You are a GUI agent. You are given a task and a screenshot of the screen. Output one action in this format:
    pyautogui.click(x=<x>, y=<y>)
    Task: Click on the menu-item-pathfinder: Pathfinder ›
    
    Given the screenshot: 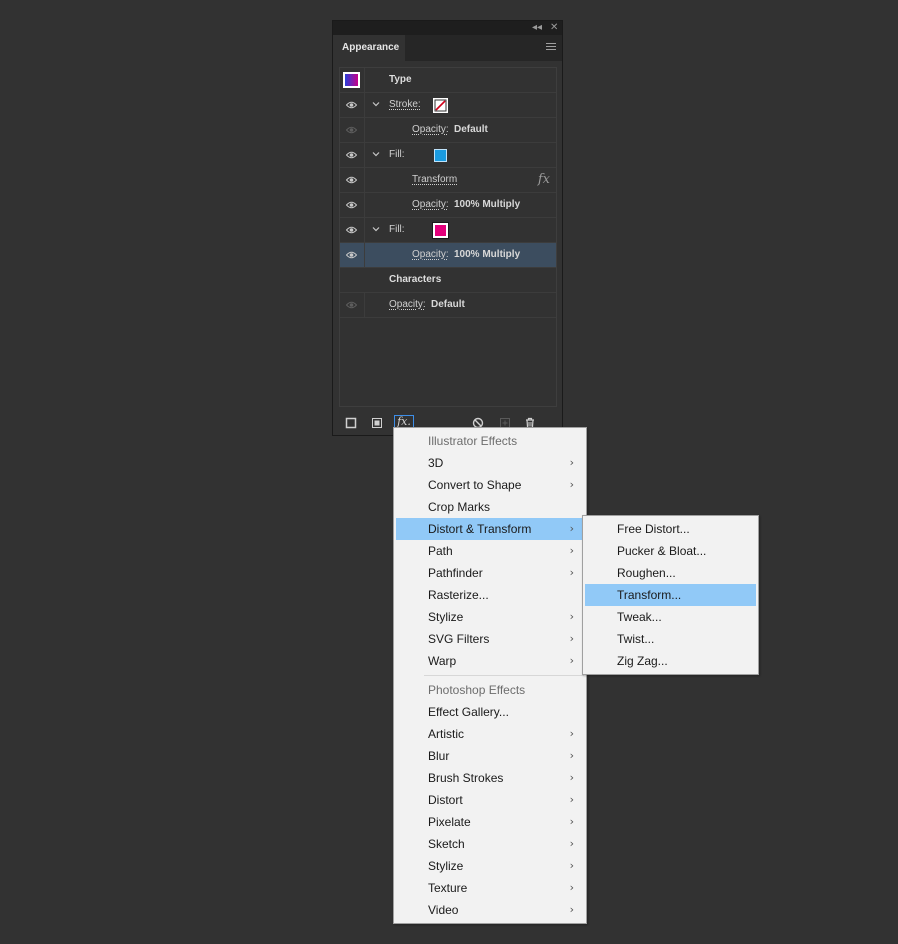 What is the action you would take?
    pyautogui.click(x=490, y=573)
    